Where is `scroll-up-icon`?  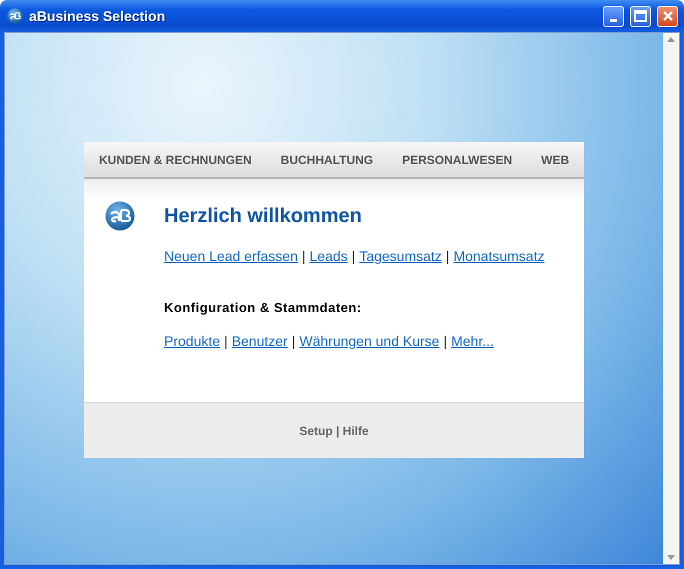 scroll-up-icon is located at coordinates (671, 39).